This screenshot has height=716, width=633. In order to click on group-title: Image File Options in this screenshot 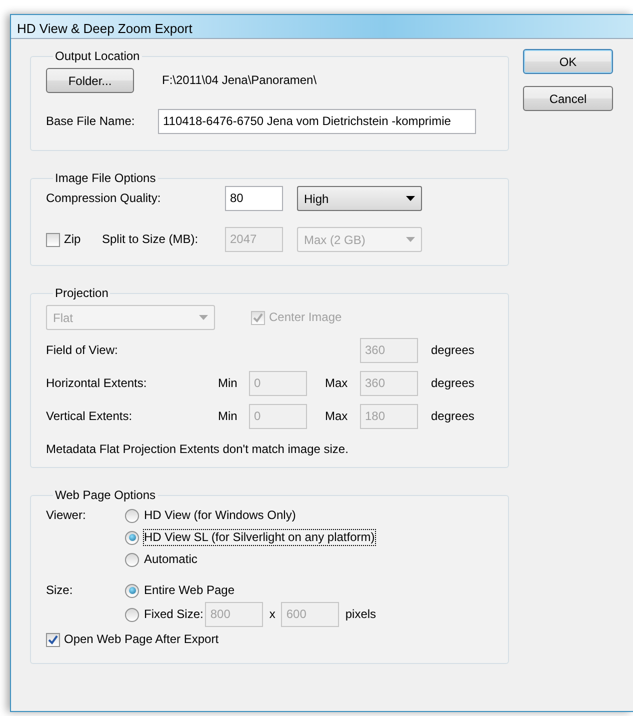, I will do `click(105, 178)`.